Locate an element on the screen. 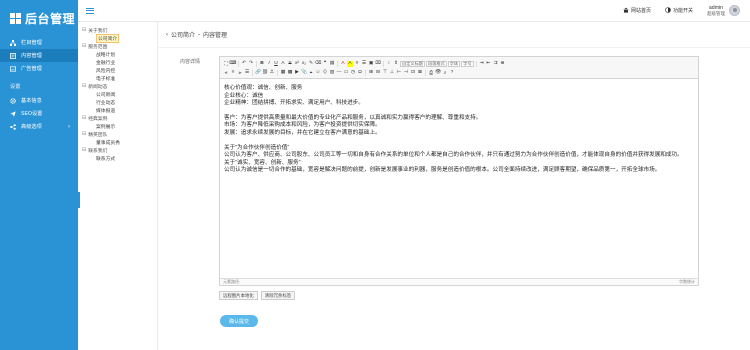 The image size is (750, 350). clear-doc-icon: ⌧ is located at coordinates (378, 64).